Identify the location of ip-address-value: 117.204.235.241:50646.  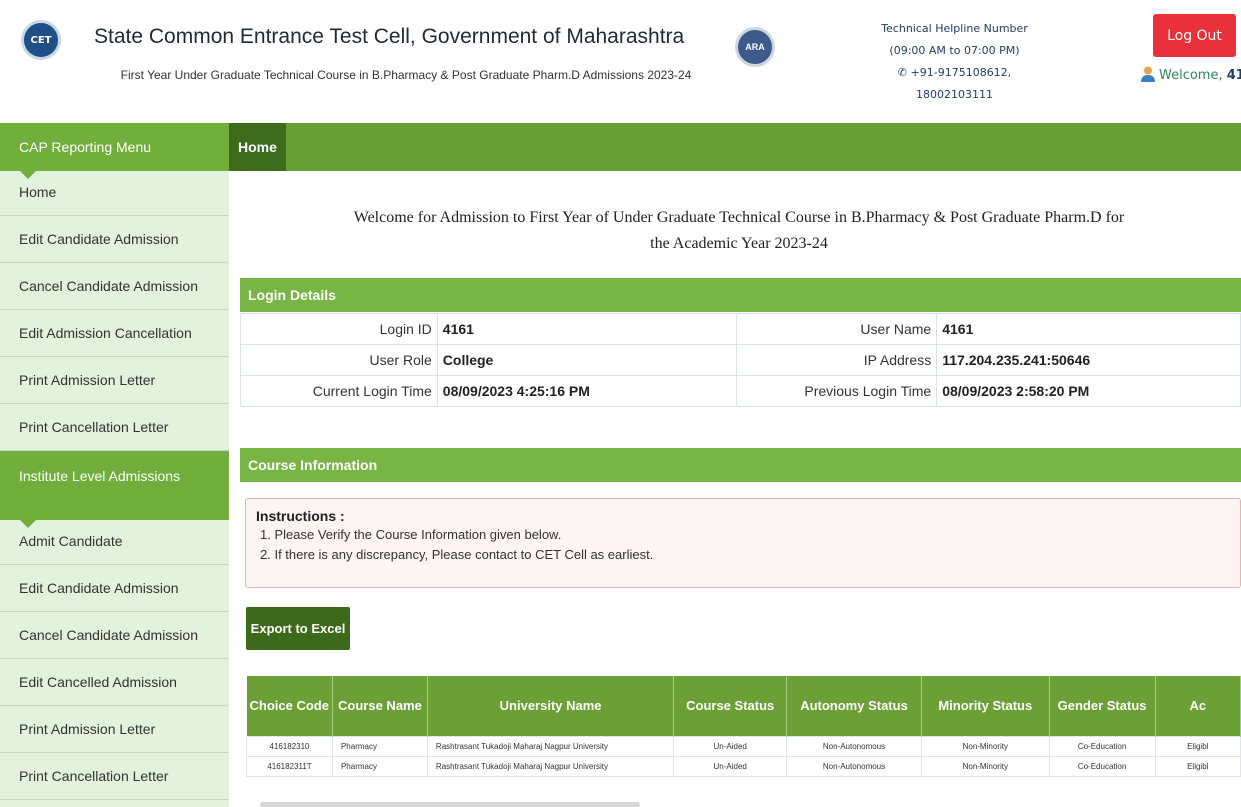
(1088, 360).